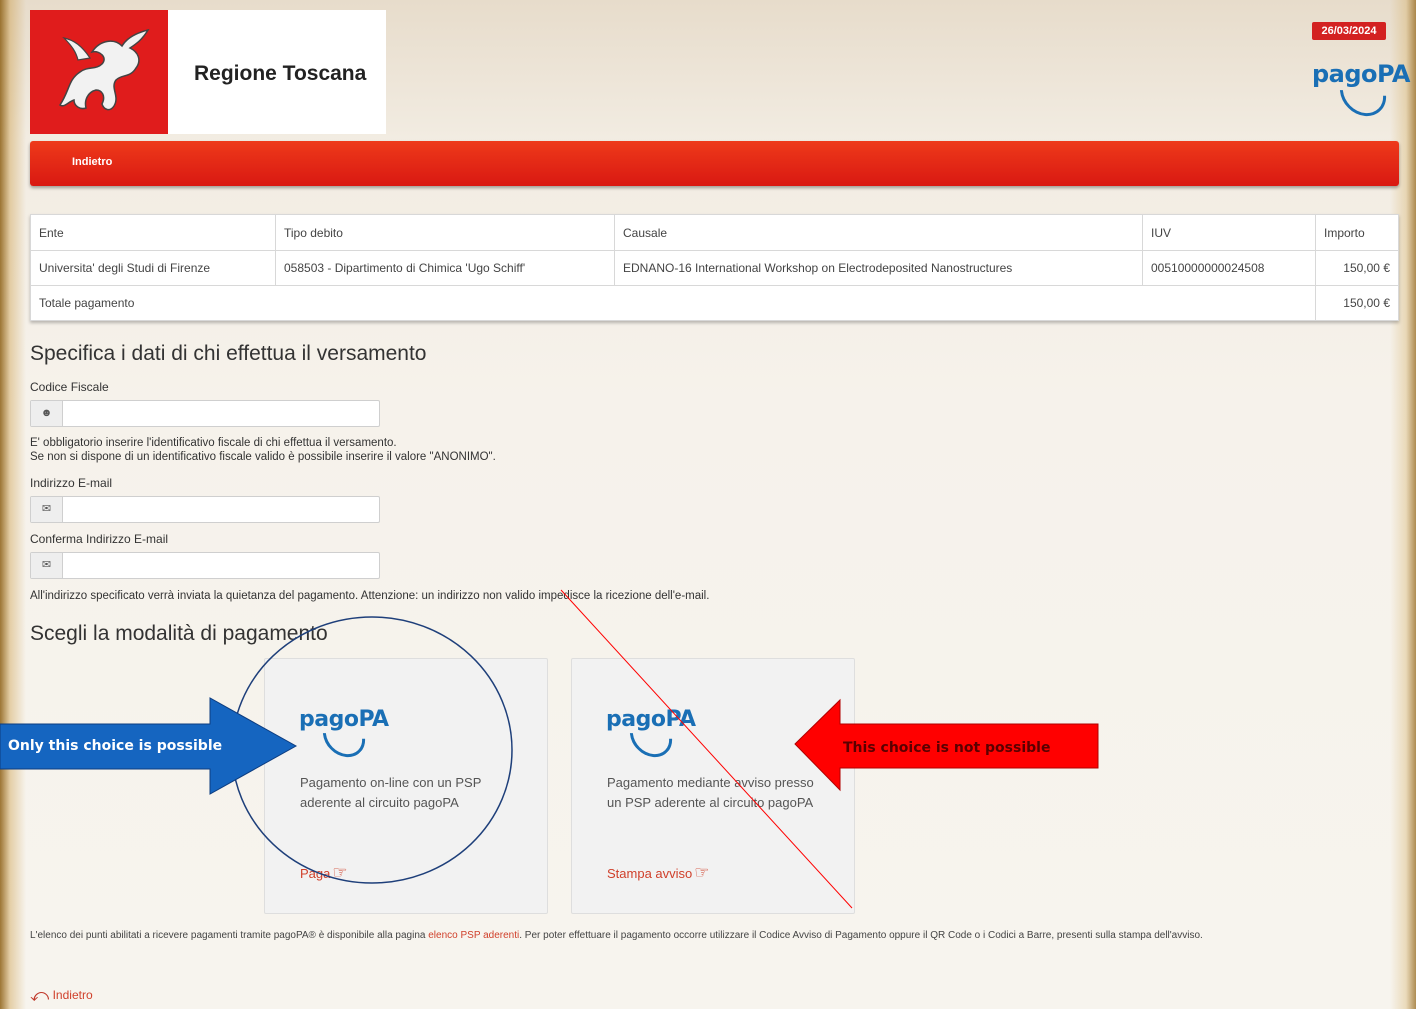  I want to click on annotation-not-possible-text: This choice is not possible, so click(947, 748).